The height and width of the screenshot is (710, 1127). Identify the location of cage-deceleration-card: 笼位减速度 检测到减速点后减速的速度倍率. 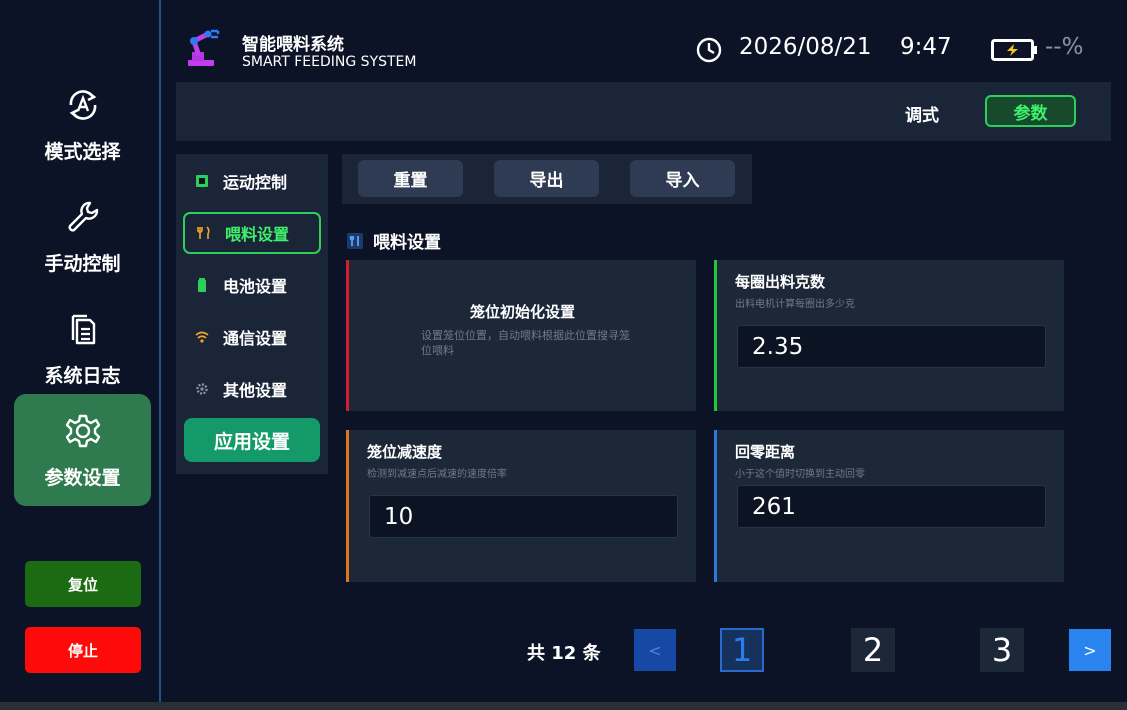
(521, 506).